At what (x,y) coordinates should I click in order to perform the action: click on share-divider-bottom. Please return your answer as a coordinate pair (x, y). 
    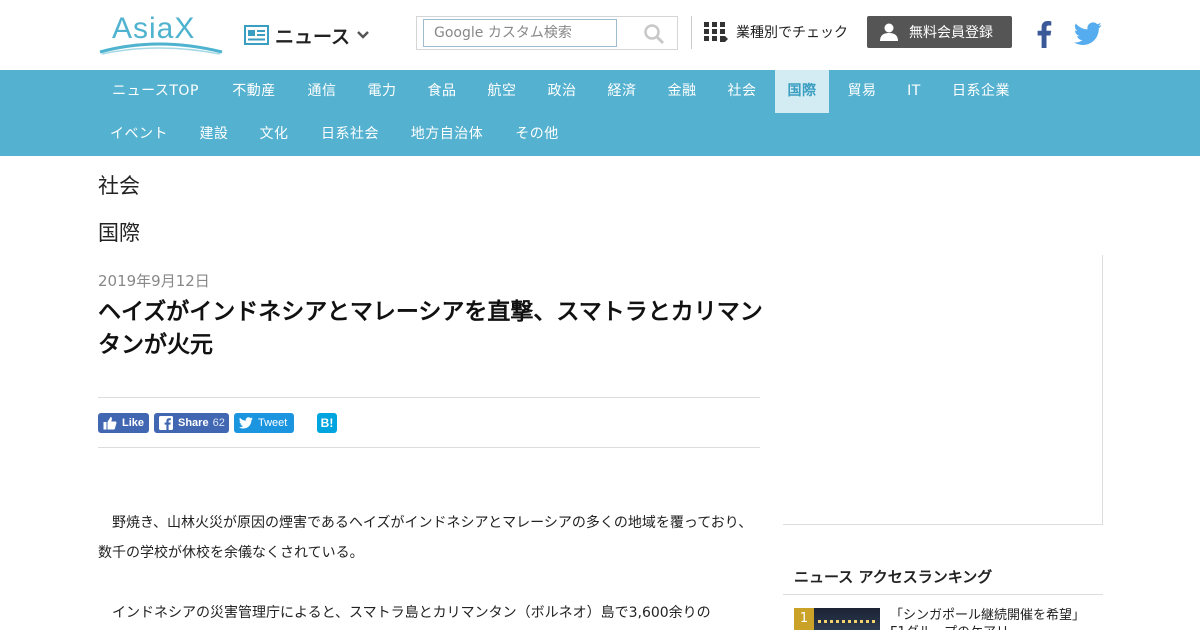
    Looking at the image, I should click on (429, 447).